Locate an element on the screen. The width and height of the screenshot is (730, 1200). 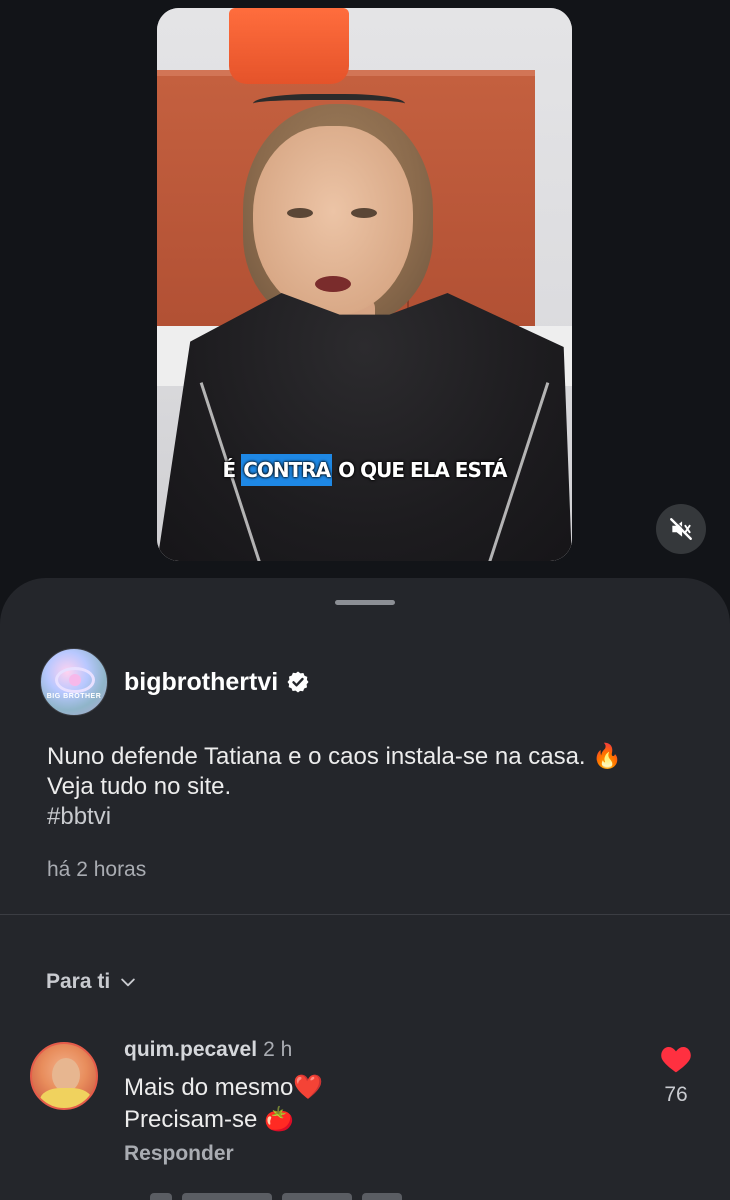
post-author-avatar: BIG BROTHER is located at coordinates (74, 682).